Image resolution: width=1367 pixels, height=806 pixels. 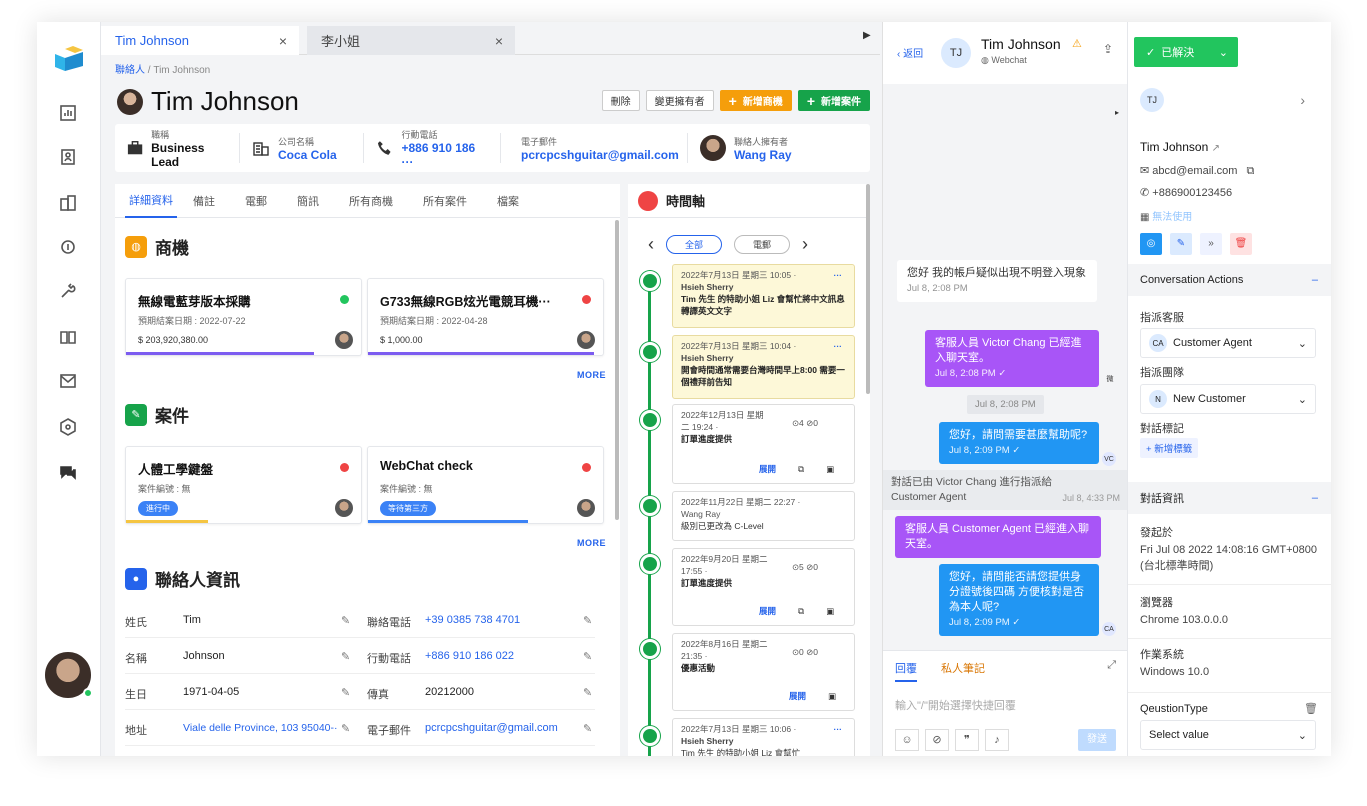 I want to click on app-logo, so click(x=69, y=58).